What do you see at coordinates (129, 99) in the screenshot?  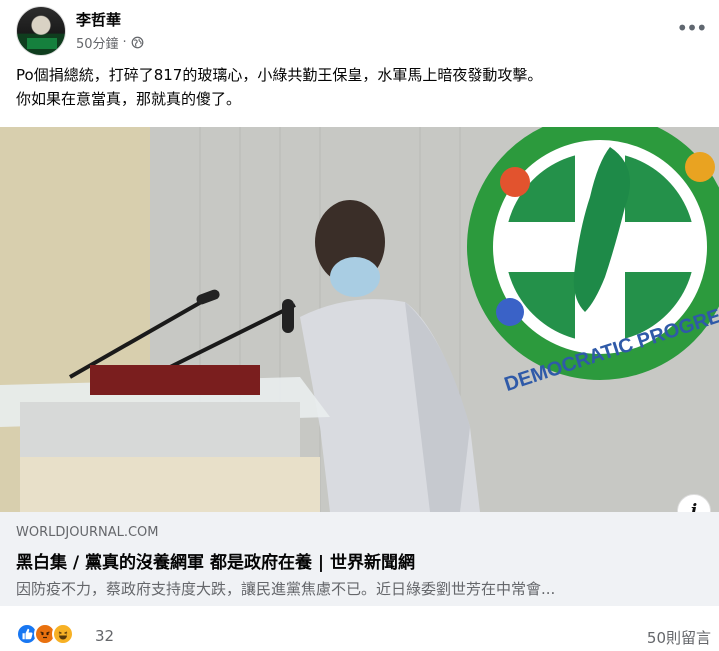 I see `post-text-line: 你如果在意當真，那就真的傻了。` at bounding box center [129, 99].